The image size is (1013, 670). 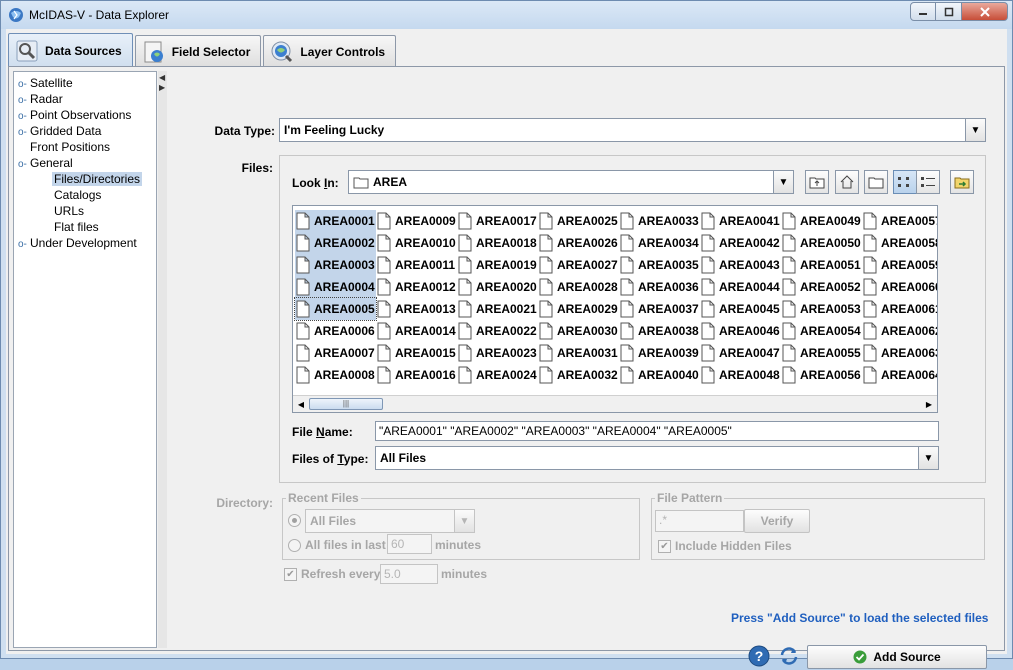 I want to click on tab-data-sources: Data Sources, so click(x=70, y=50).